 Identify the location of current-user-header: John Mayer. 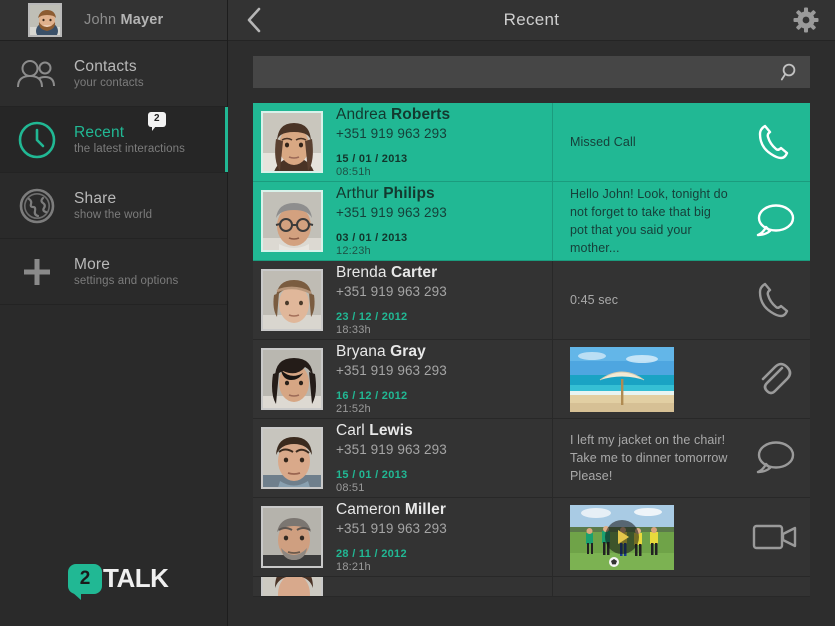
(113, 20).